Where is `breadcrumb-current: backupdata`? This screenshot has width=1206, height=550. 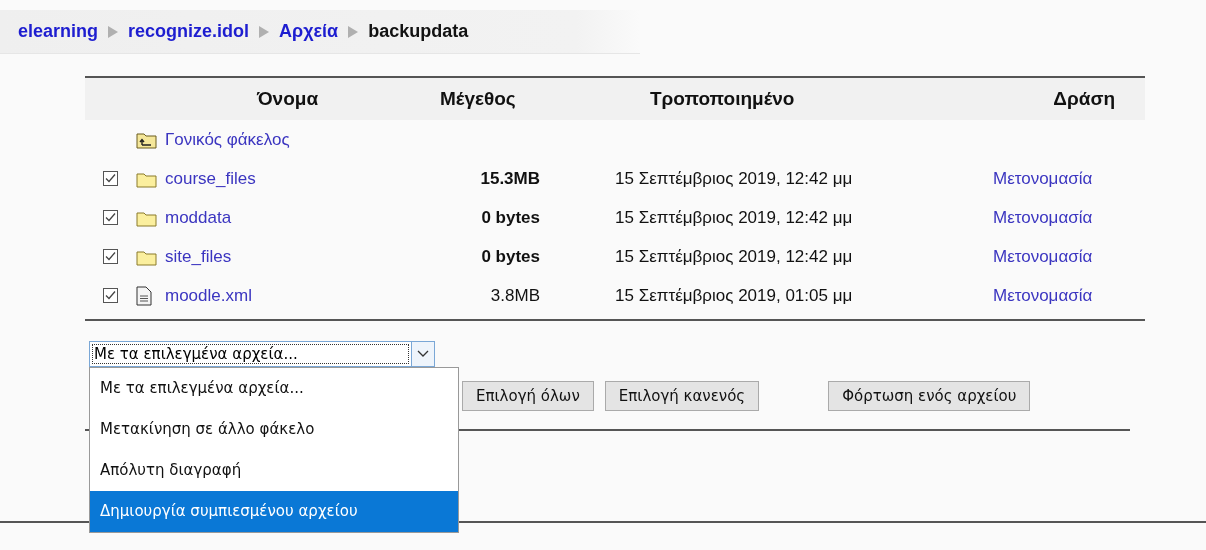 breadcrumb-current: backupdata is located at coordinates (418, 31).